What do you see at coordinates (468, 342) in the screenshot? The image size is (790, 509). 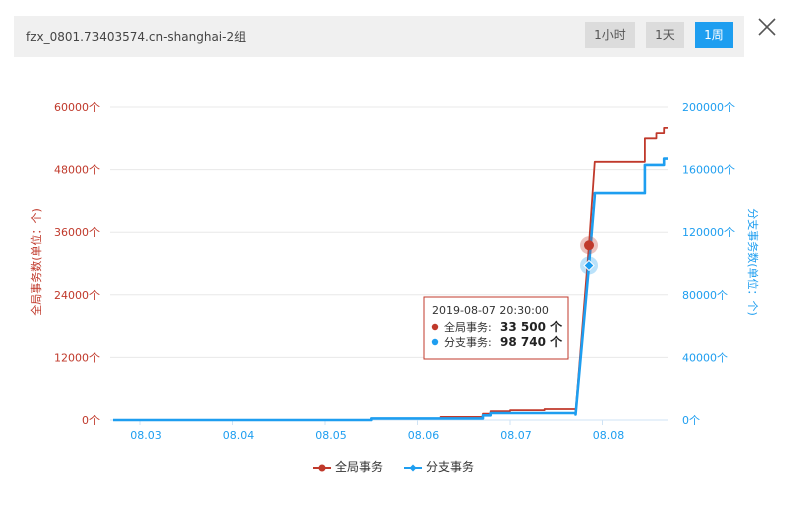 I see `tooltip-label-1: 分支事务:` at bounding box center [468, 342].